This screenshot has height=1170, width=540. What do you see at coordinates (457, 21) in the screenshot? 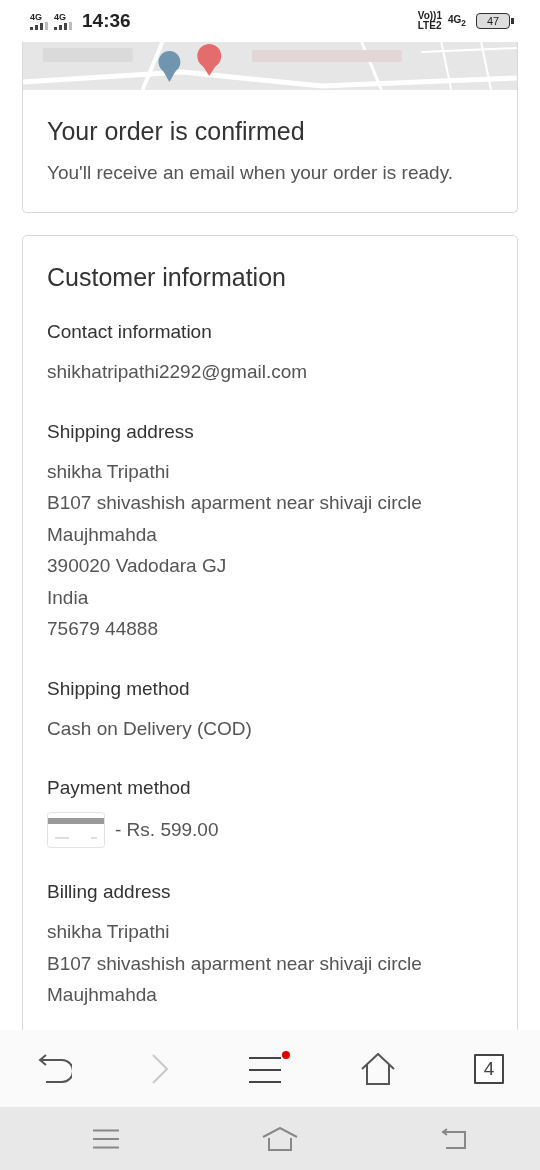
I see `network-label: 4G$_{2}$` at bounding box center [457, 21].